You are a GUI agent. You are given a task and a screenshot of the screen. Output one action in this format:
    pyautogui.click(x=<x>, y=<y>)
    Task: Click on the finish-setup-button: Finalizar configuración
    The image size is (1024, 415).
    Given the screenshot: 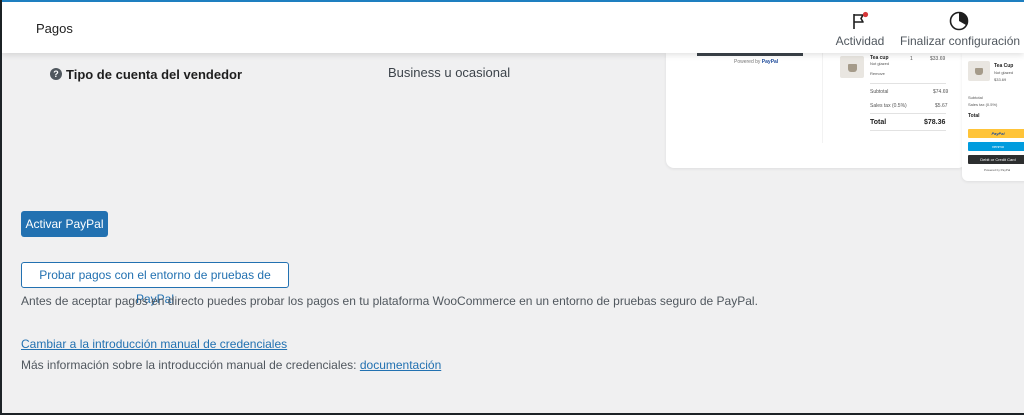 What is the action you would take?
    pyautogui.click(x=960, y=30)
    